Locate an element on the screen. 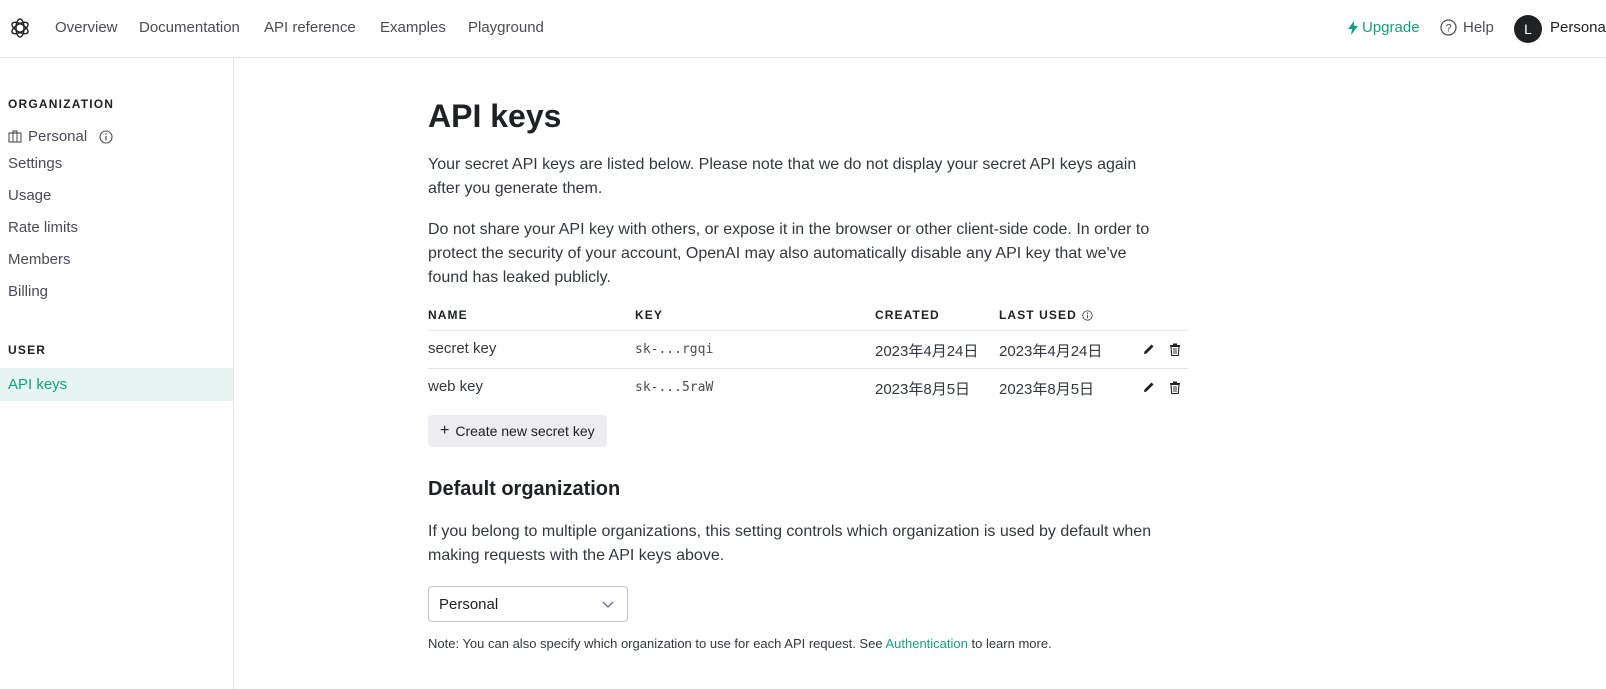 The image size is (1606, 689). lightning-icon is located at coordinates (1353, 27).